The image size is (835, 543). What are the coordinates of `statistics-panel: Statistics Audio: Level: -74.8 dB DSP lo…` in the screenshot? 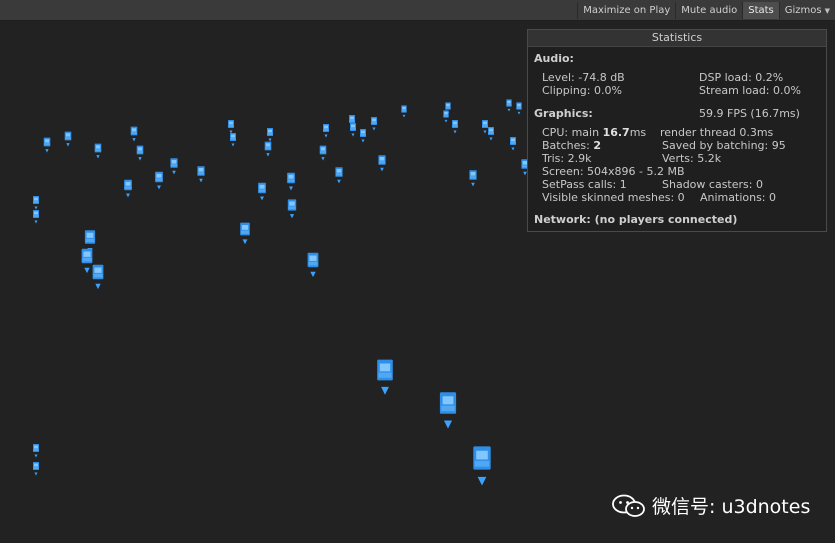 It's located at (677, 130).